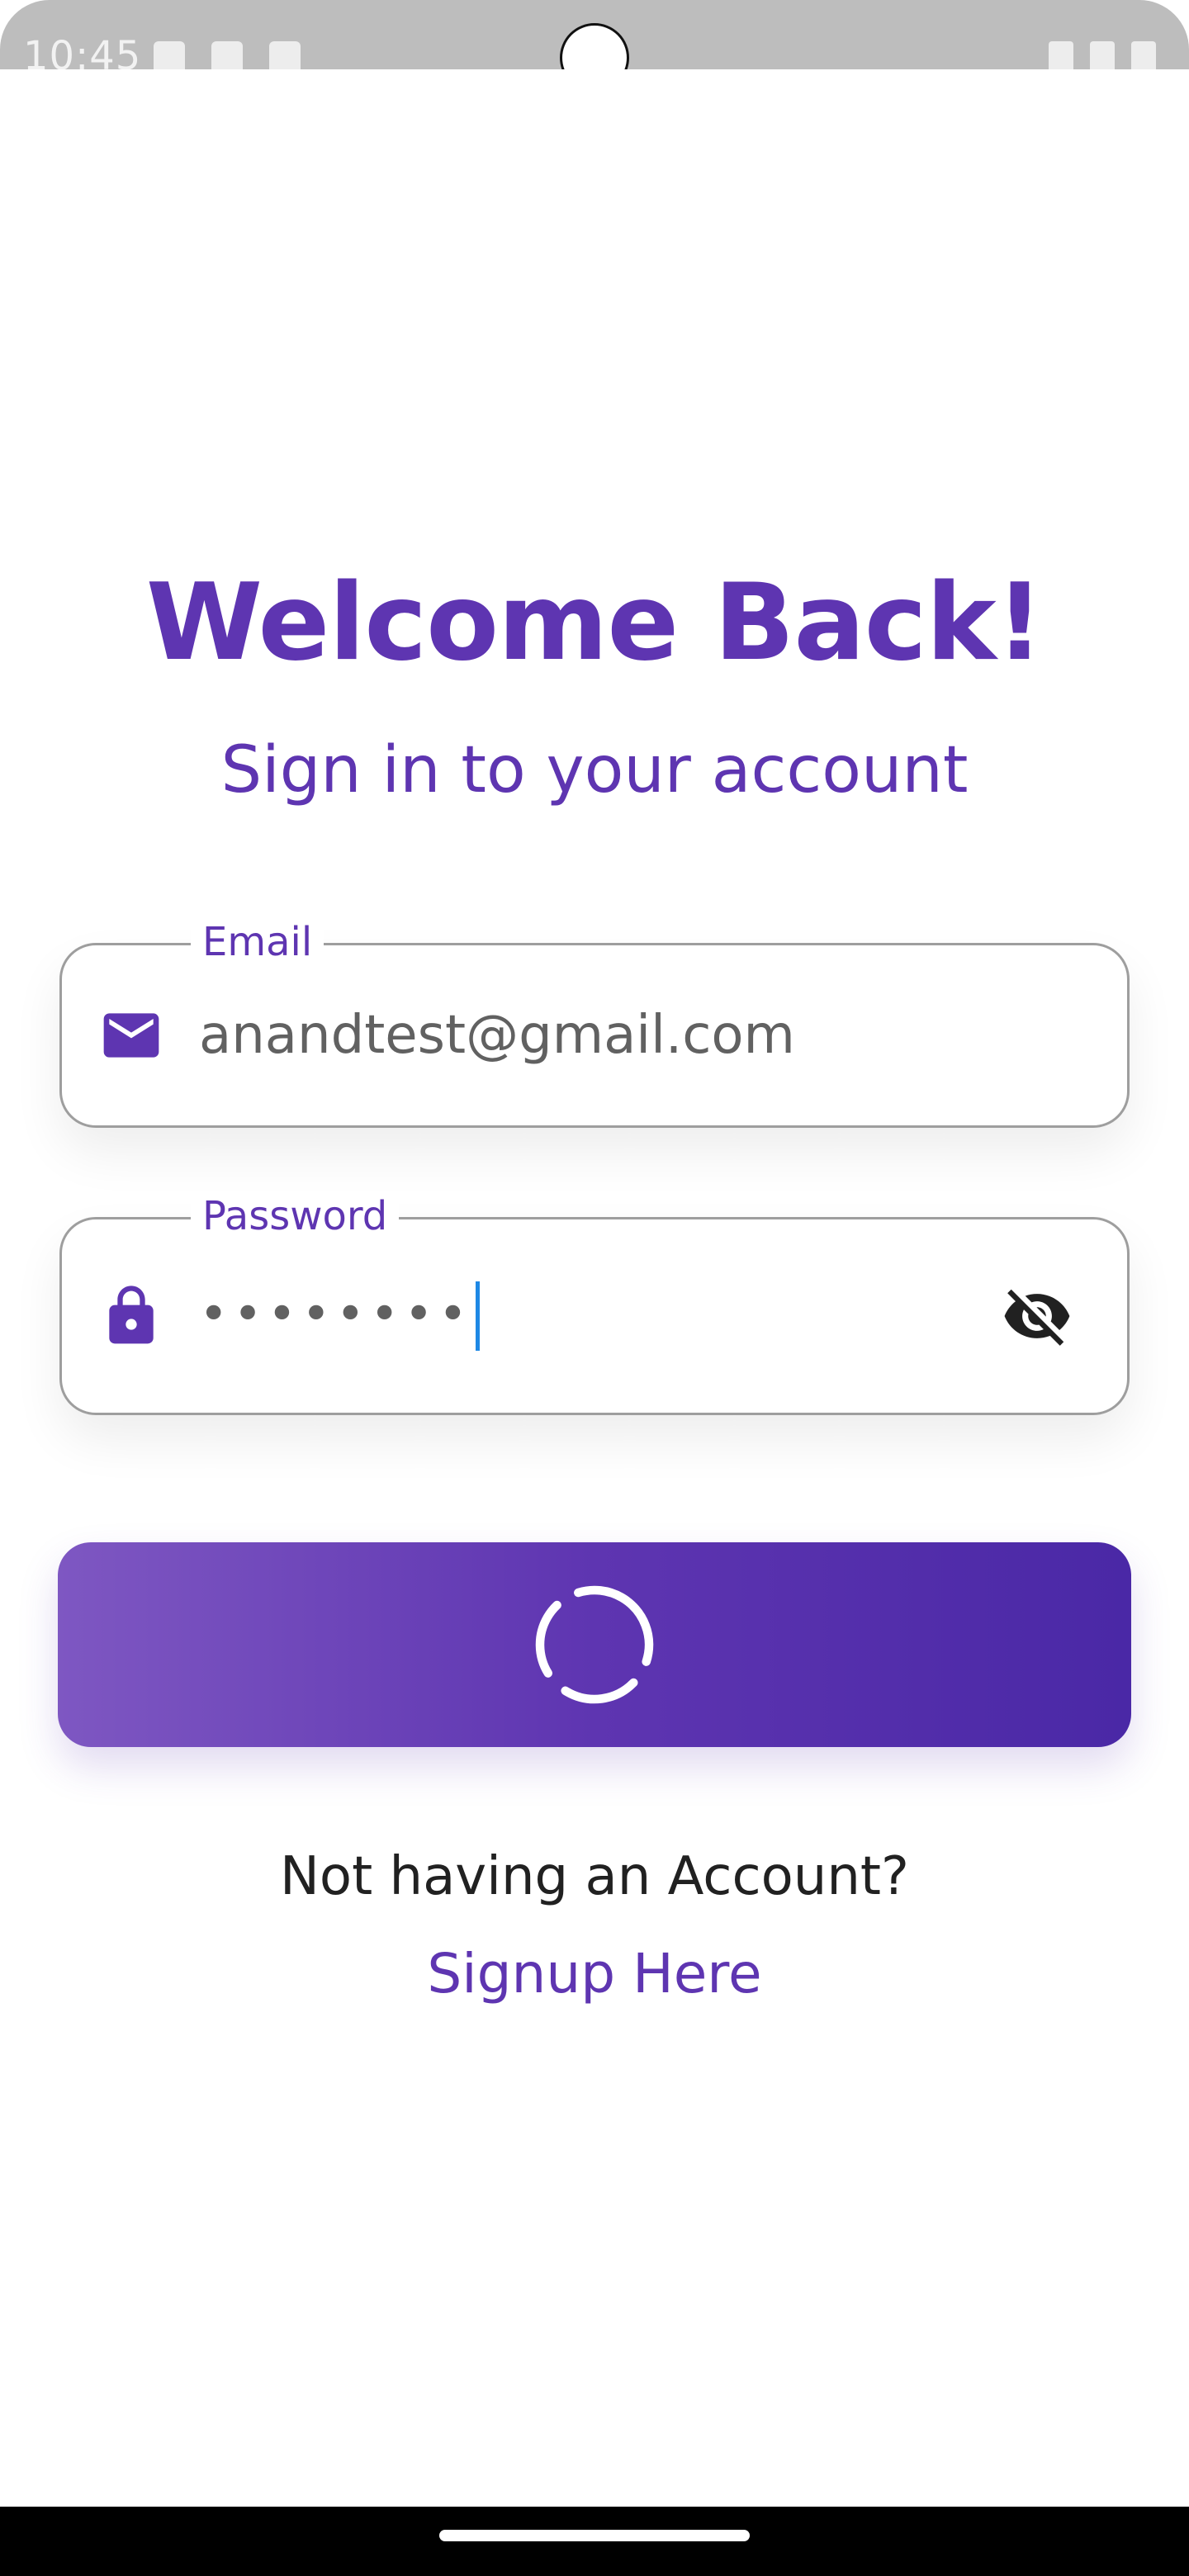 This screenshot has width=1189, height=2576. Describe the element at coordinates (594, 2541) in the screenshot. I see `navigation-bar` at that location.